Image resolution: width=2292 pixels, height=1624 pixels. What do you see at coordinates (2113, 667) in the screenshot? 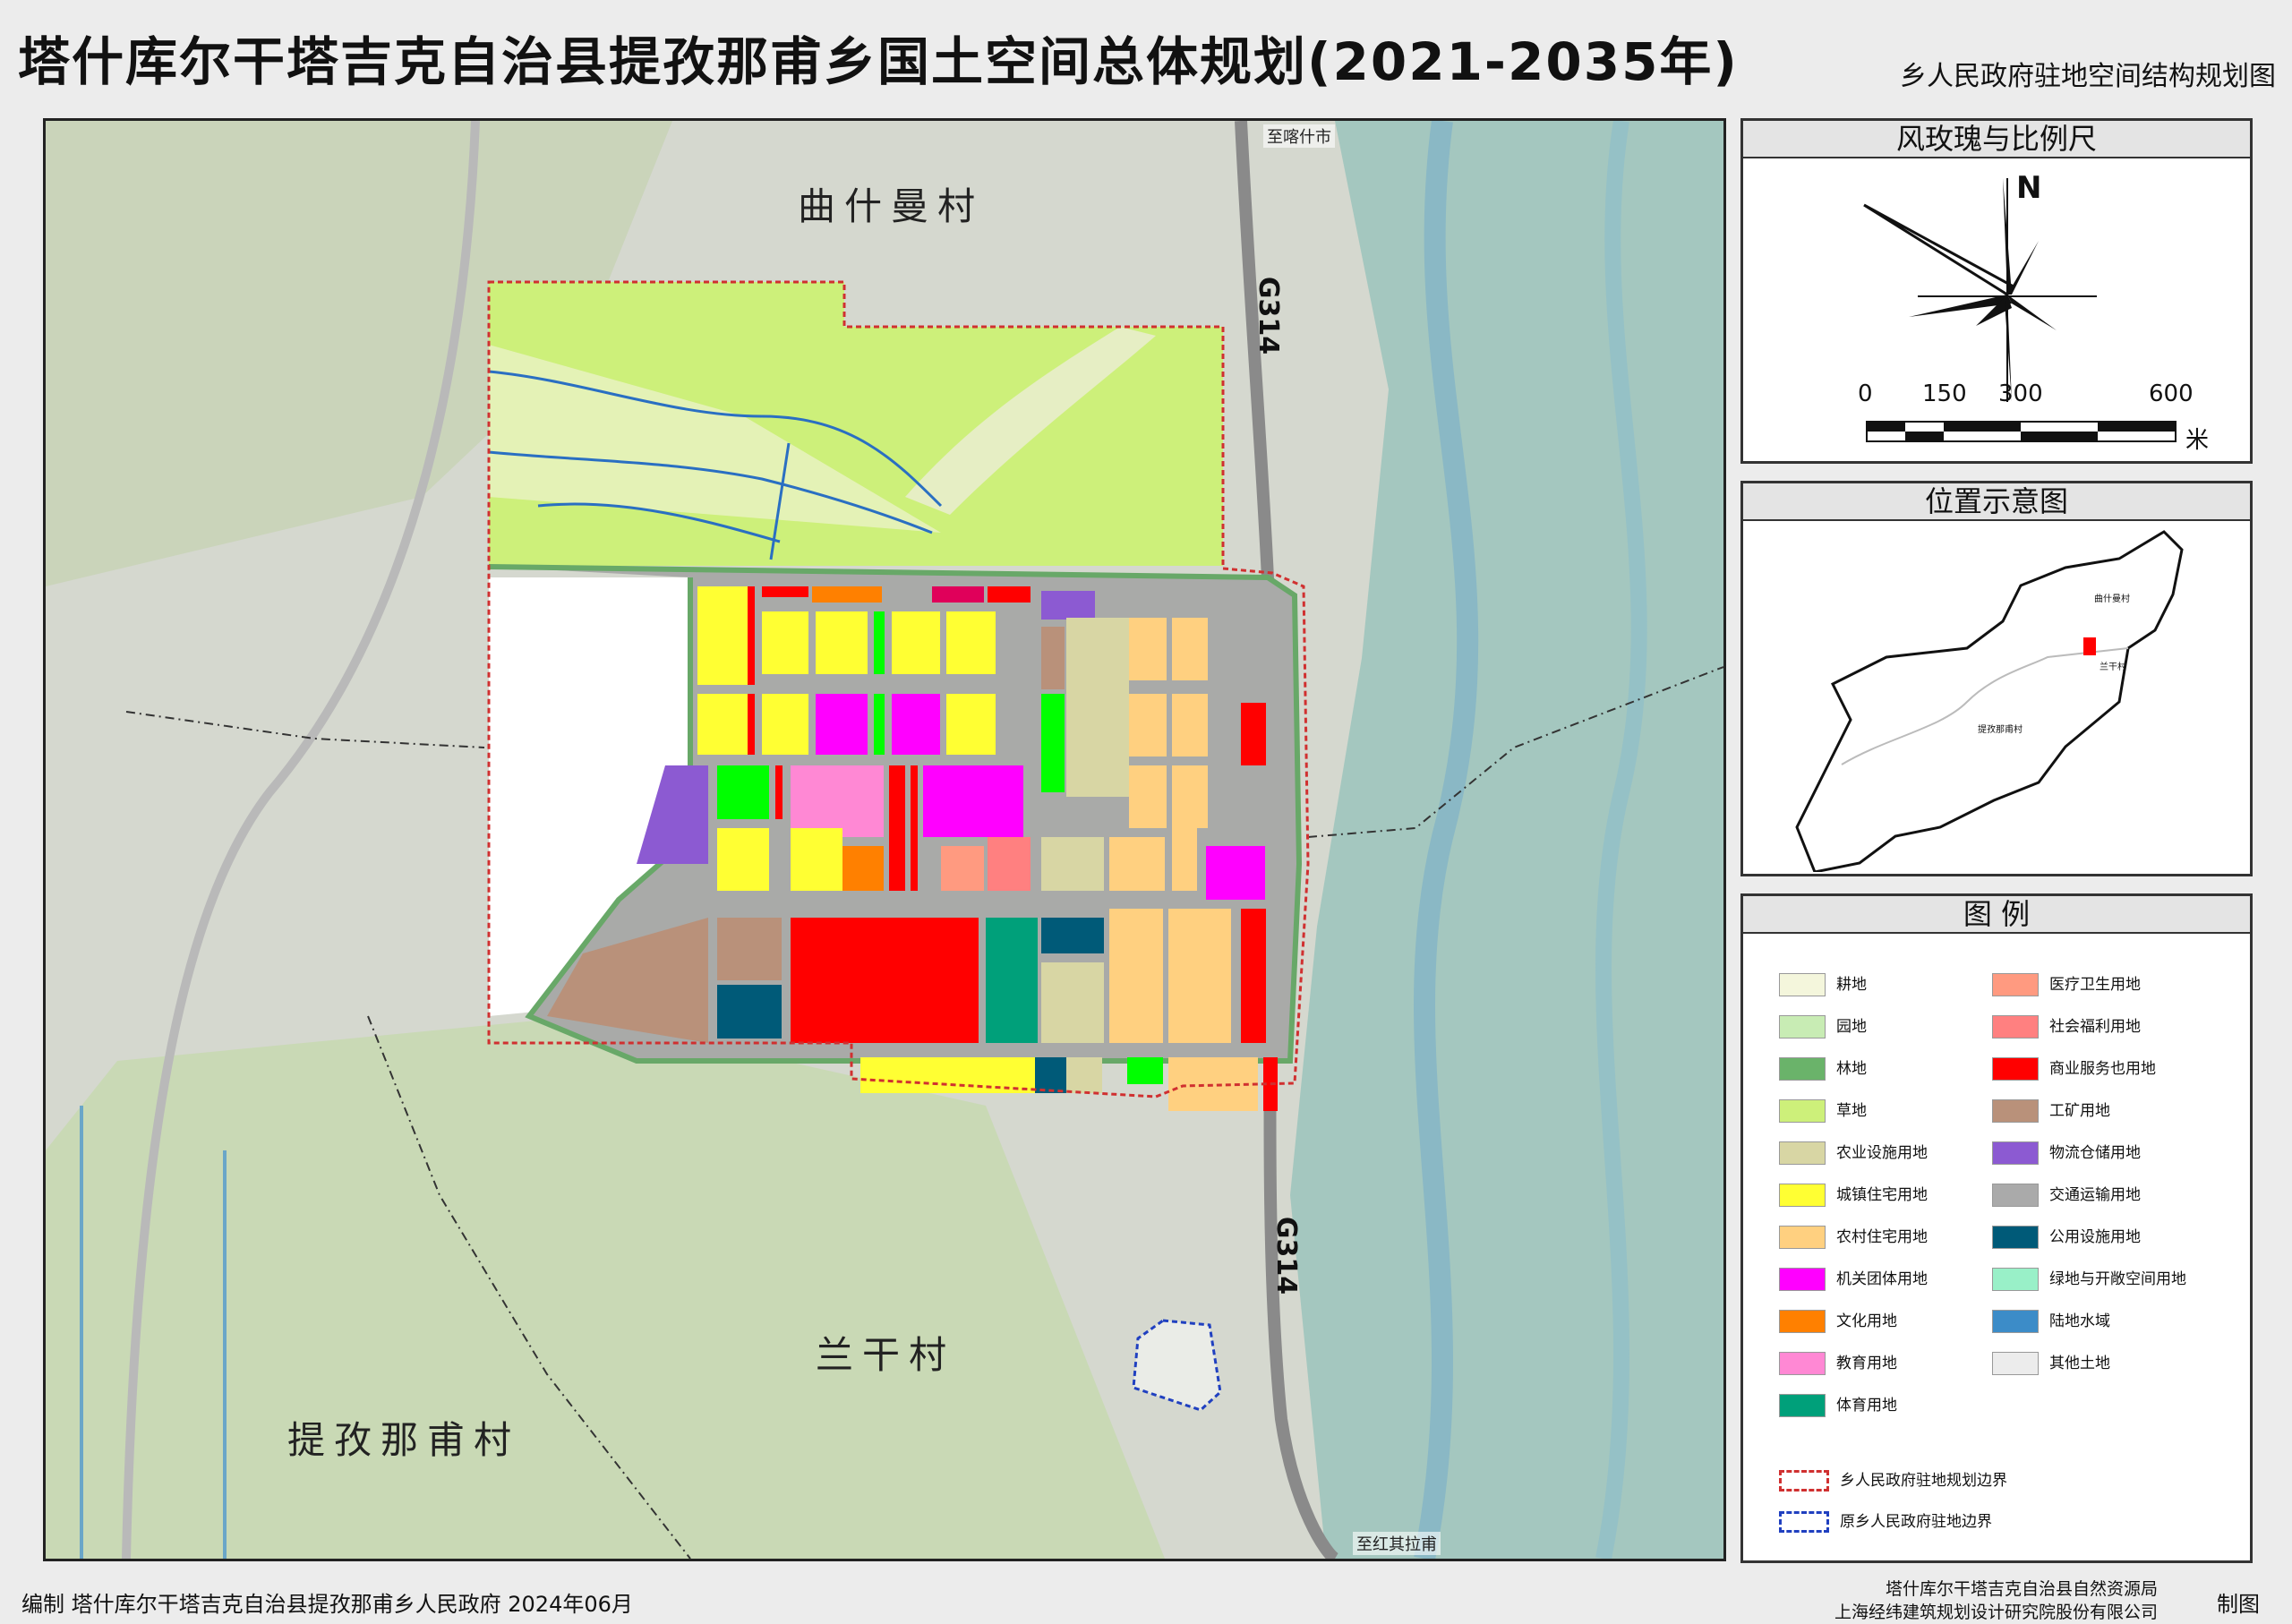
I see `location-label-langan: 兰干村` at bounding box center [2113, 667].